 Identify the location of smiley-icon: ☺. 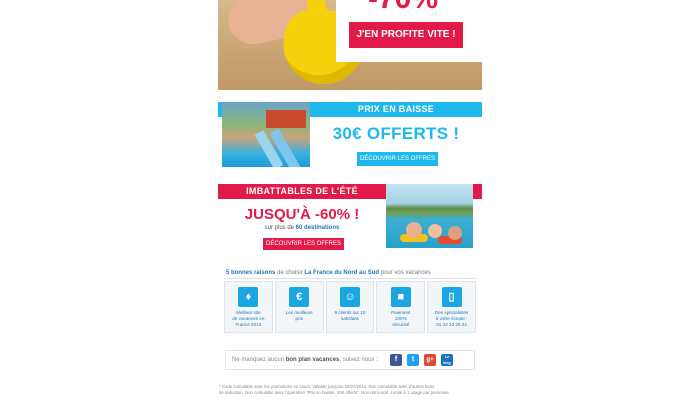
(349, 297).